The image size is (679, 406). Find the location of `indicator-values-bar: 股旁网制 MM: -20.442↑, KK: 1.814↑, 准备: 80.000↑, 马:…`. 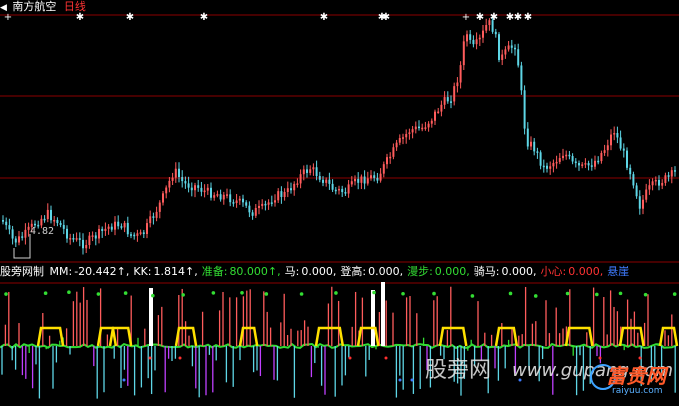

indicator-values-bar: 股旁网制 MM: -20.442↑, KK: 1.814↑, 准备: 80.000↑, 马:… is located at coordinates (317, 272).